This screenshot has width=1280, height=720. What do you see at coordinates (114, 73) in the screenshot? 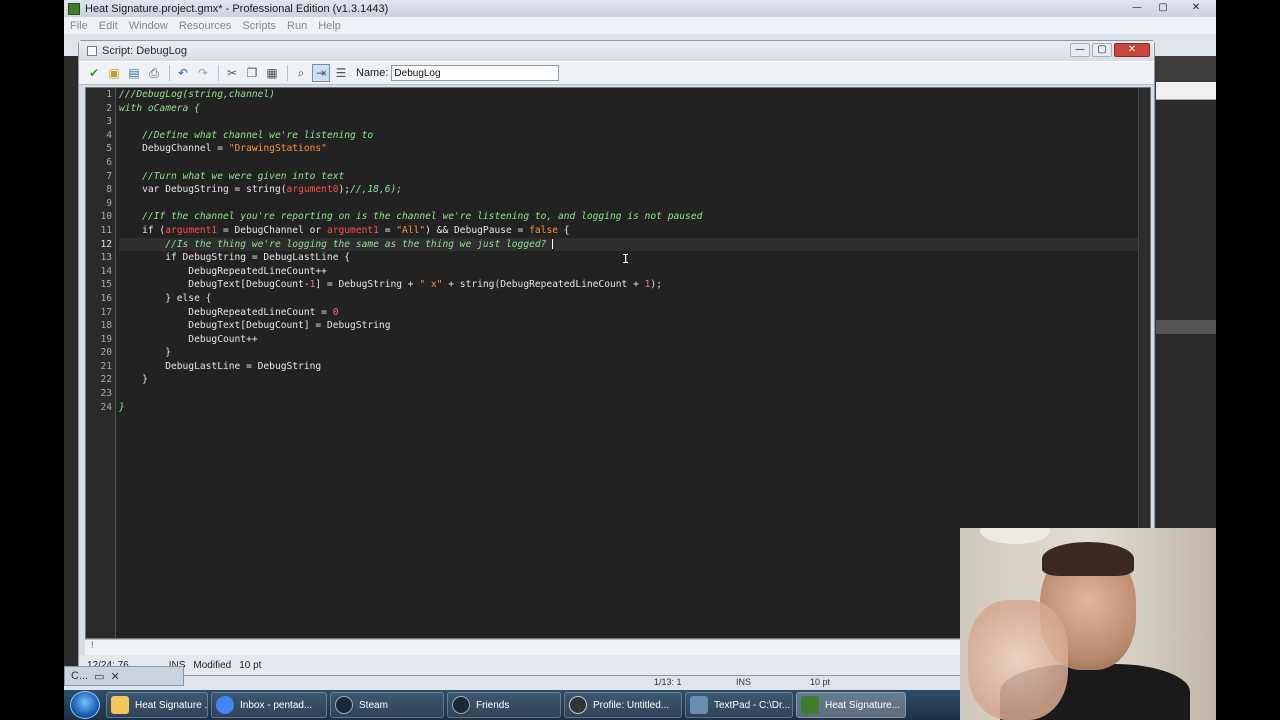
I see `open-icon: ▣` at bounding box center [114, 73].